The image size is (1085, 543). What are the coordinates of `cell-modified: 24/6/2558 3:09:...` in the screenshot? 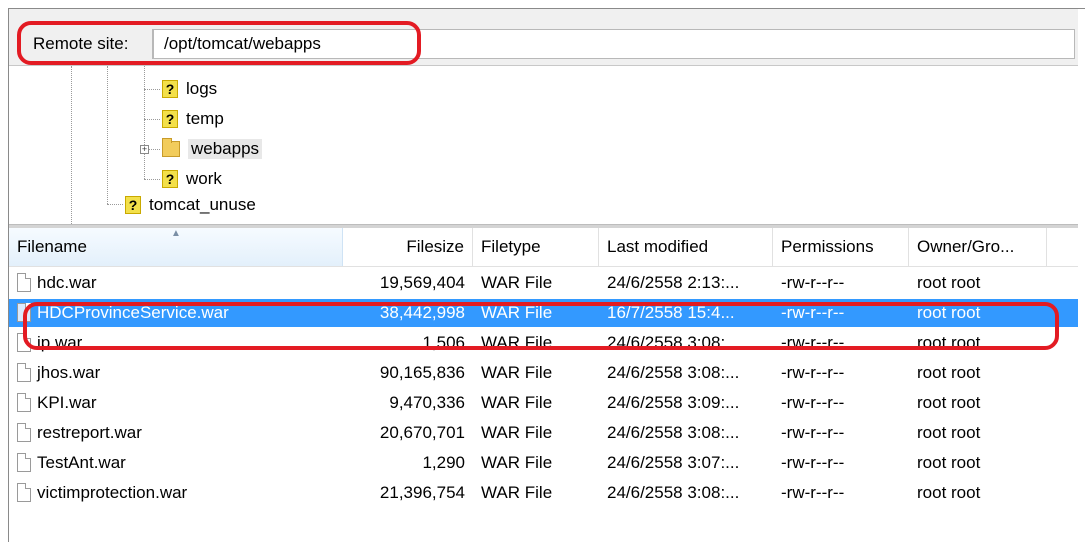 It's located at (673, 402).